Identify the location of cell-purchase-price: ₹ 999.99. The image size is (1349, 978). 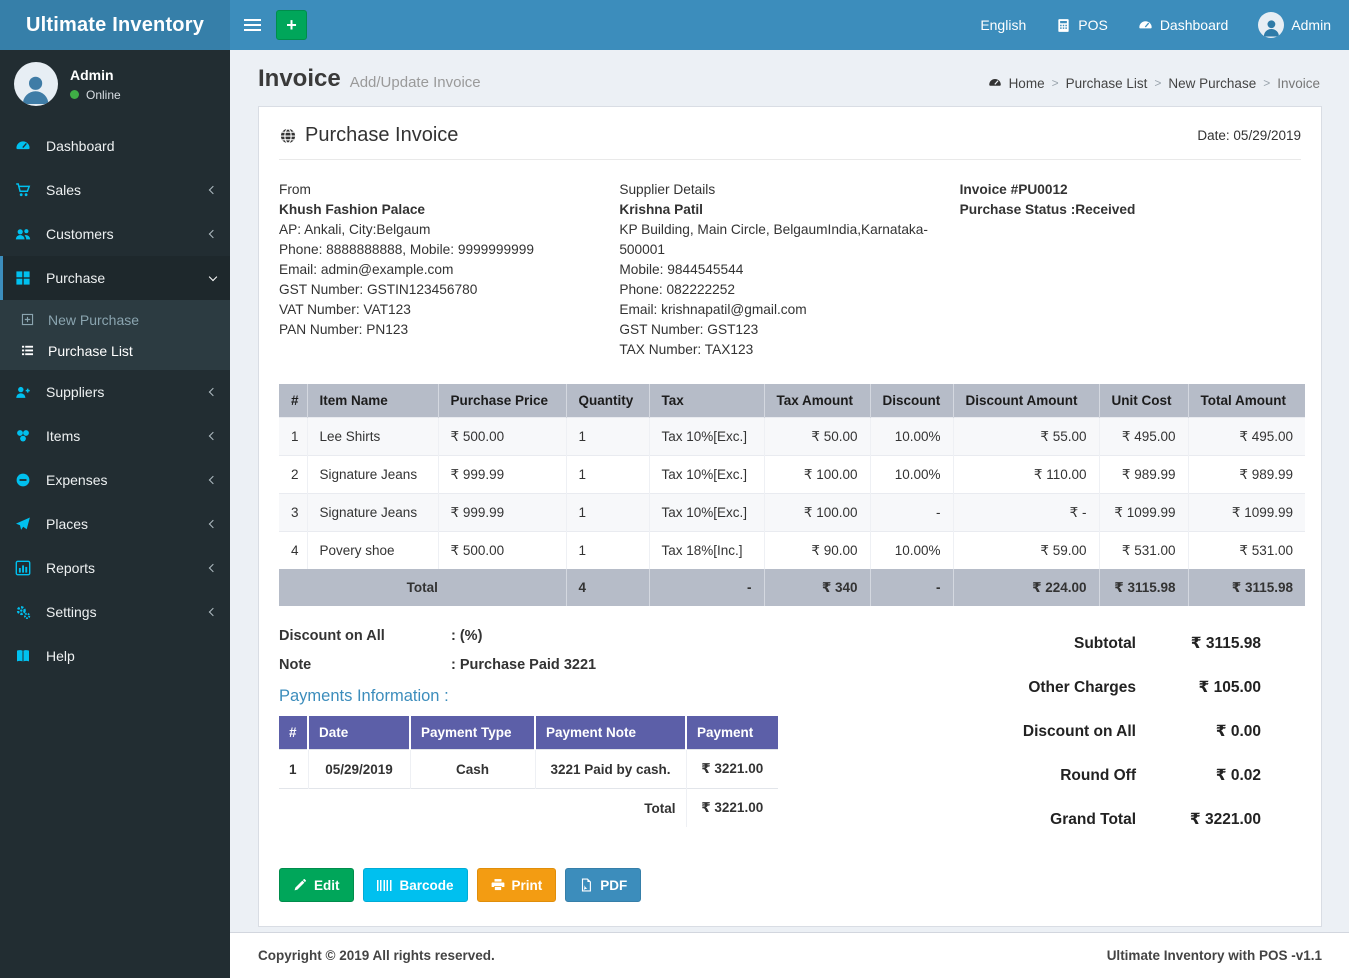
(501, 474).